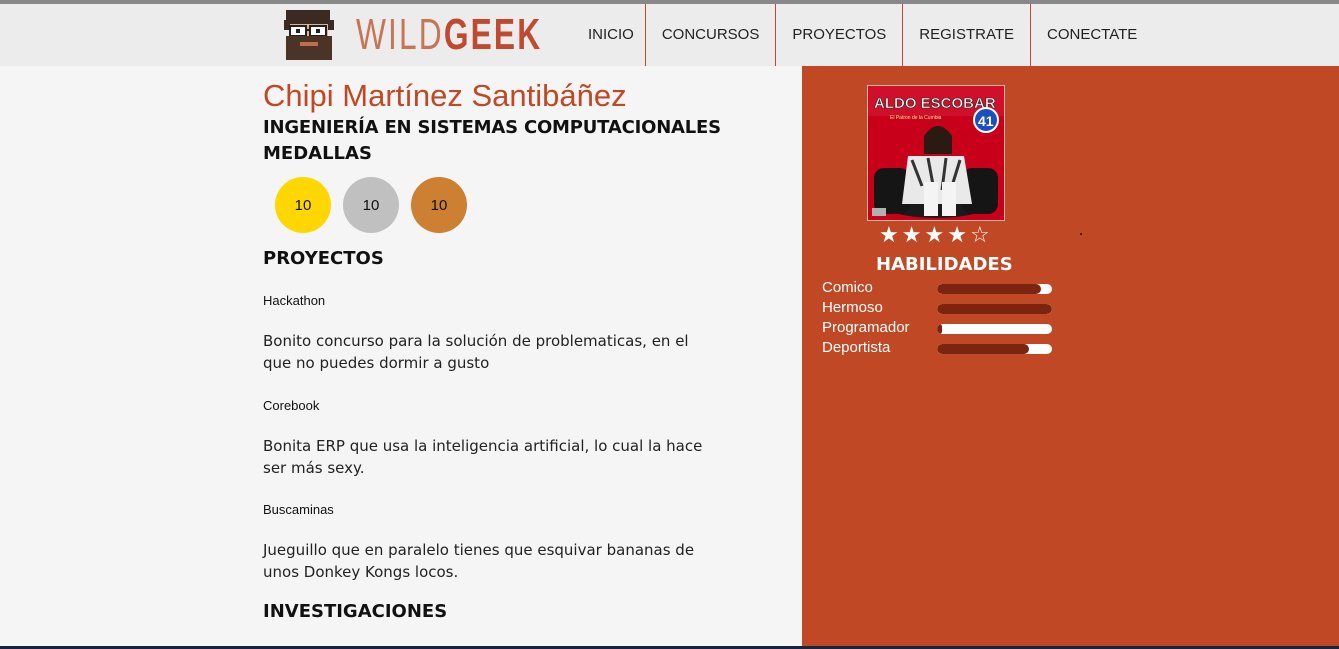  What do you see at coordinates (838, 35) in the screenshot?
I see `nav-proyectos: PROYECTOS` at bounding box center [838, 35].